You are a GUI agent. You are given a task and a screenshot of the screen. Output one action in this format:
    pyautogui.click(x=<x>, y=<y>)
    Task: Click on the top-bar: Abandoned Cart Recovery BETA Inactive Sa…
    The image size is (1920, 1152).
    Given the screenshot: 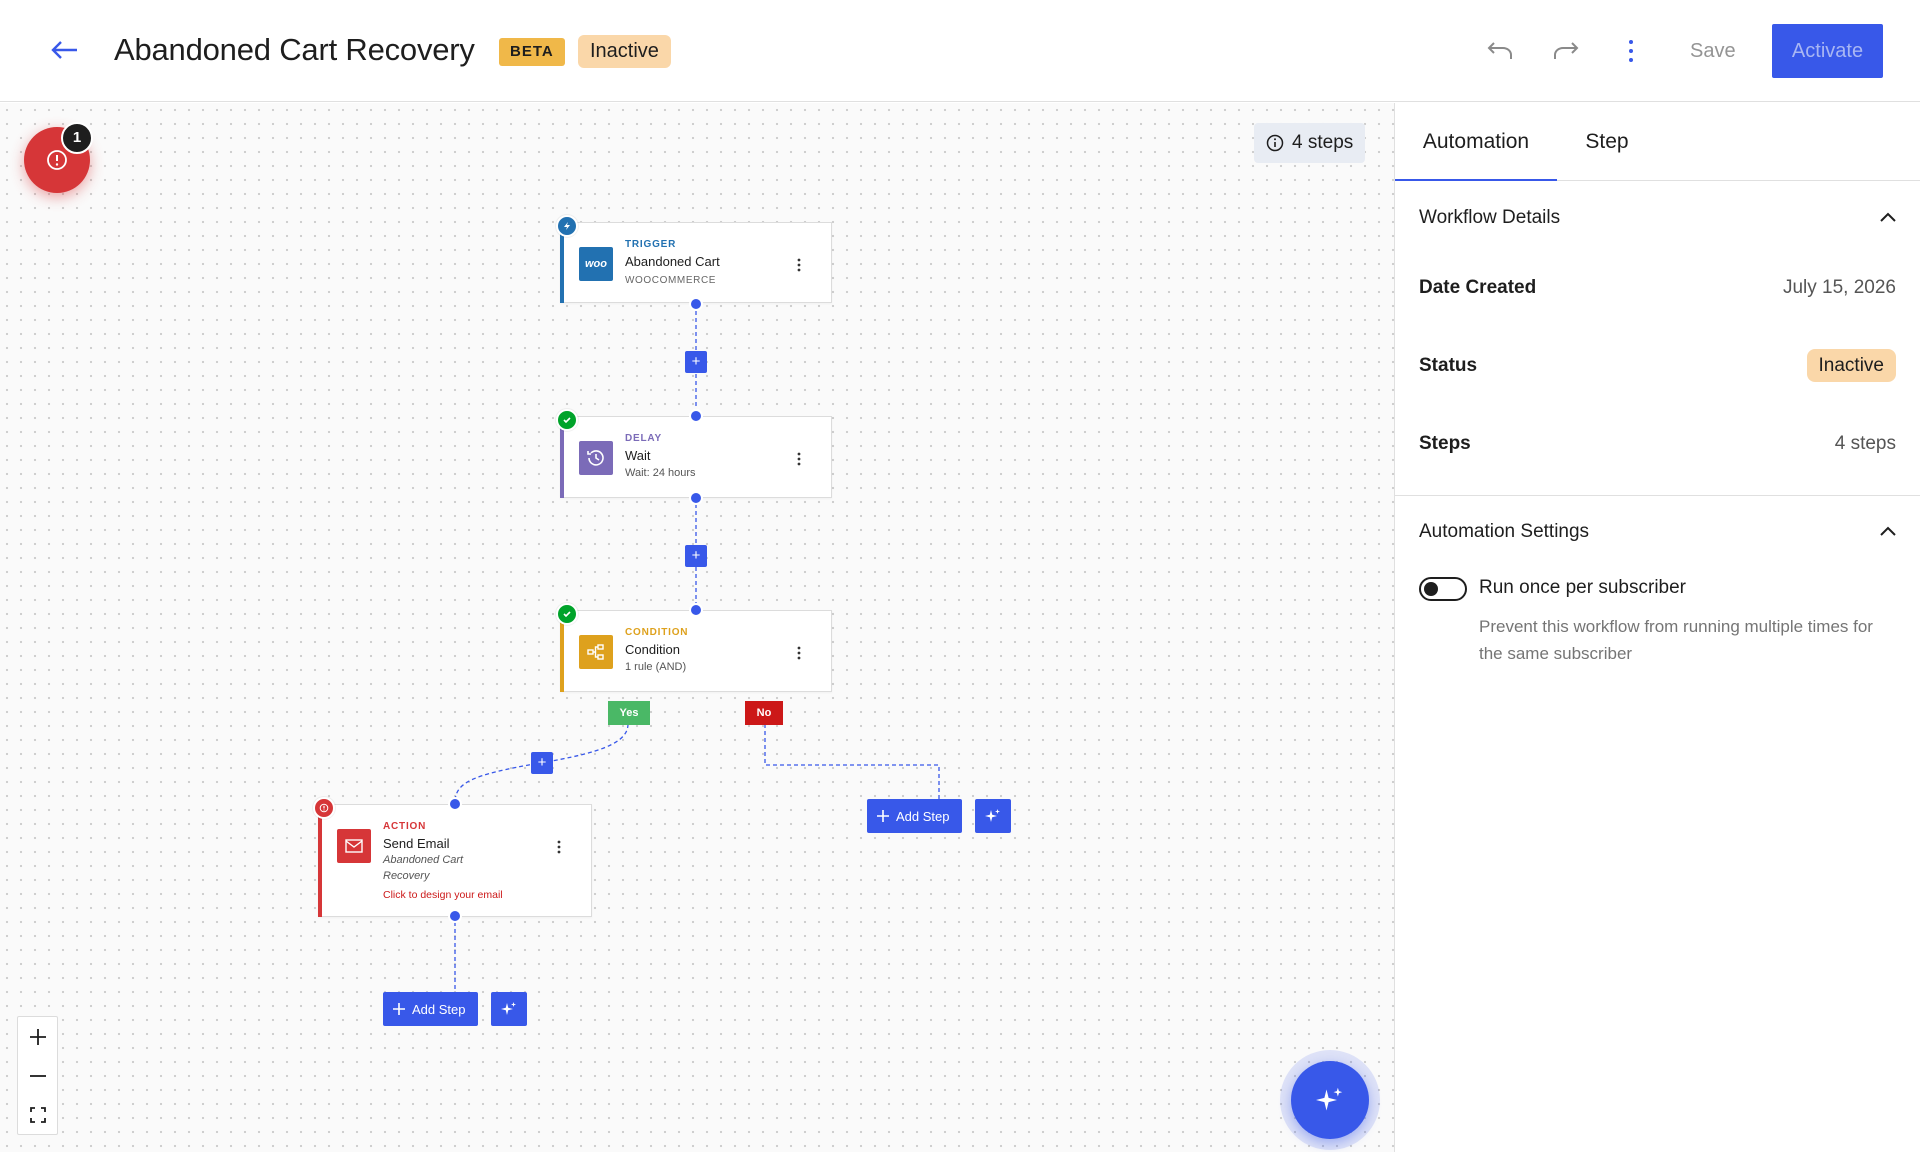 What is the action you would take?
    pyautogui.click(x=960, y=51)
    